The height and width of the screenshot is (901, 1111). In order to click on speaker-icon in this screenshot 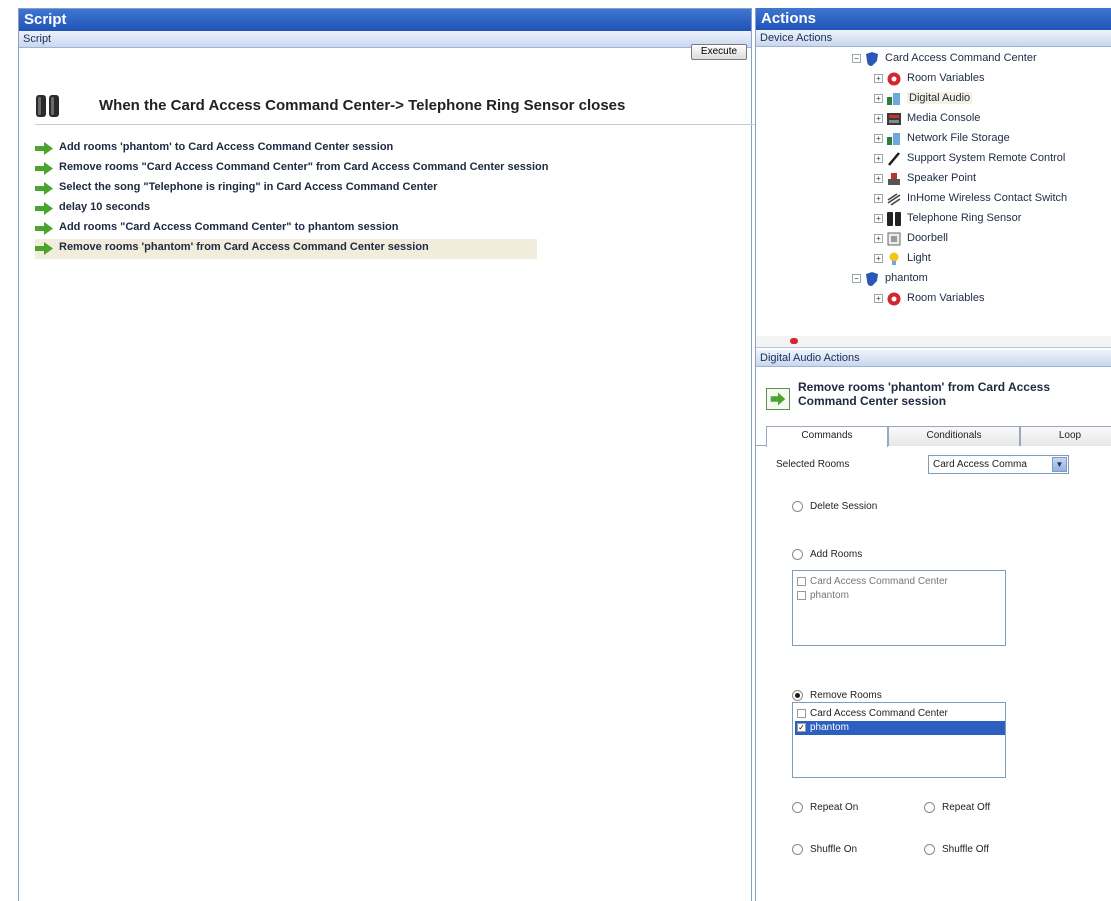, I will do `click(894, 179)`.